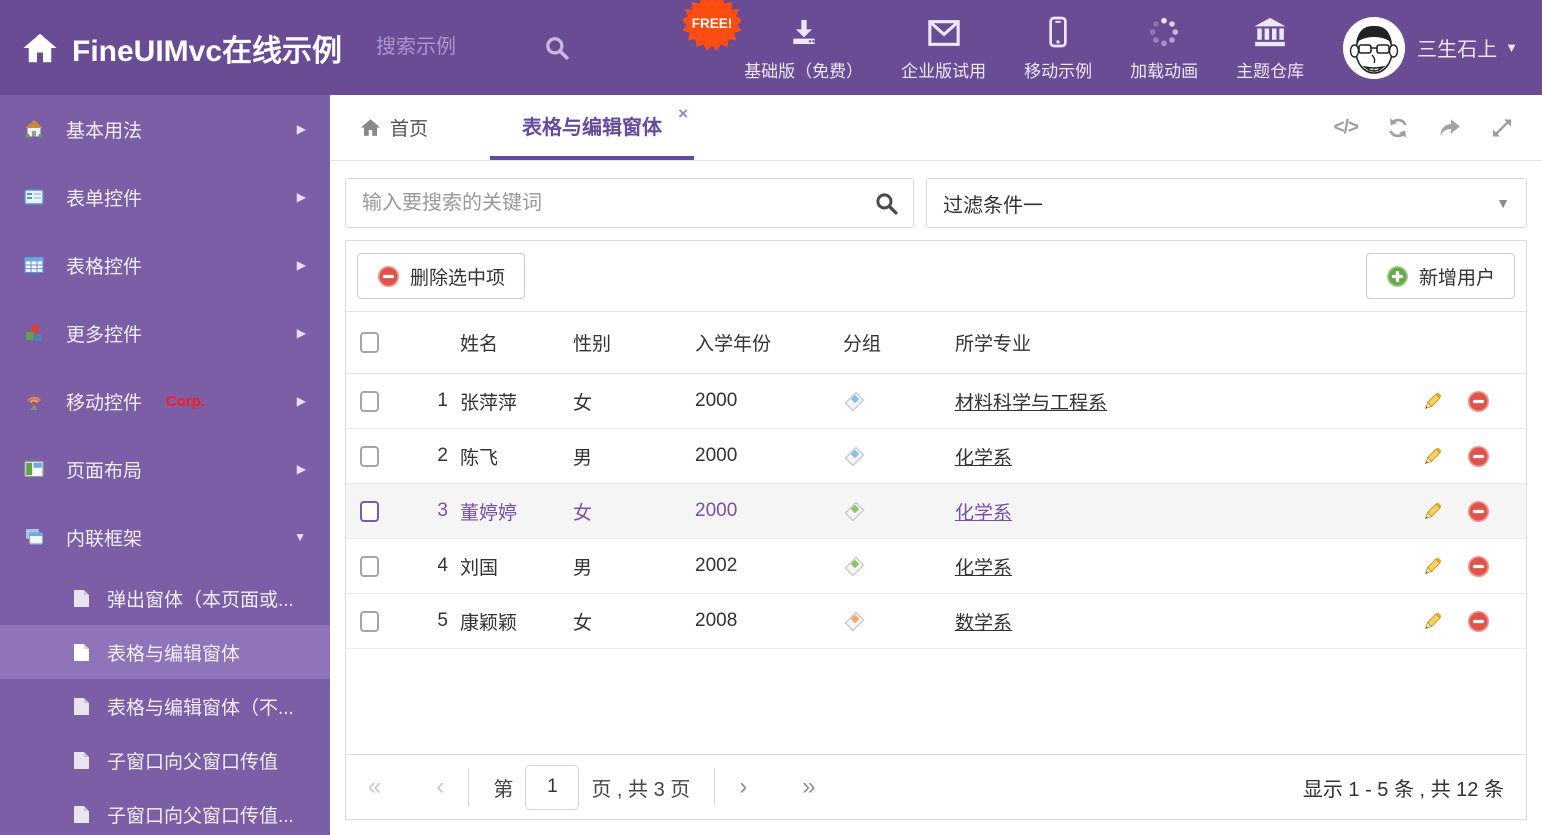 The width and height of the screenshot is (1542, 835). Describe the element at coordinates (34, 129) in the screenshot. I see `house-icon` at that location.